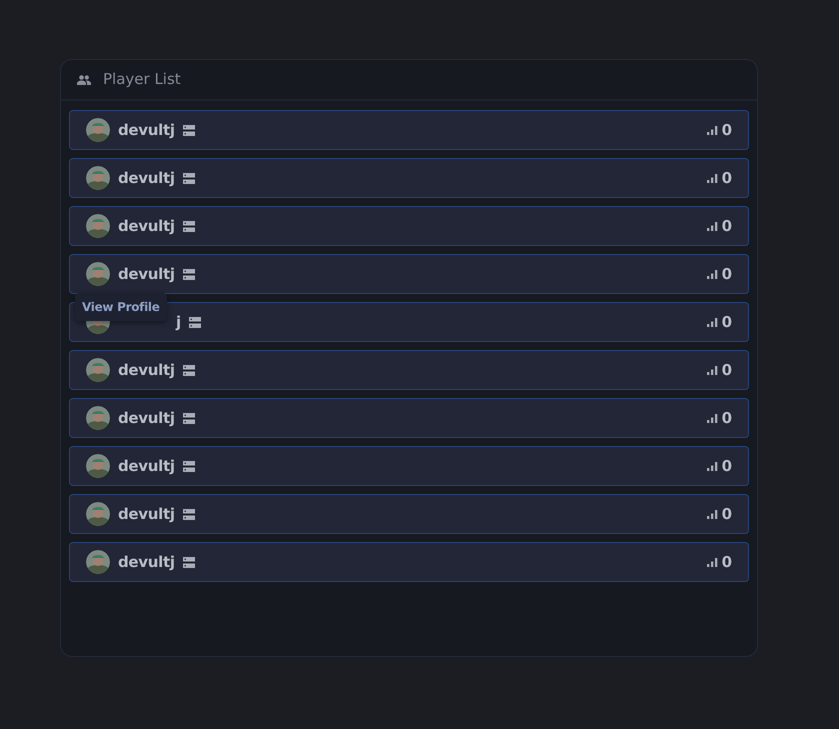 Image resolution: width=839 pixels, height=729 pixels. Describe the element at coordinates (142, 79) in the screenshot. I see `panel-title: Player List` at that location.